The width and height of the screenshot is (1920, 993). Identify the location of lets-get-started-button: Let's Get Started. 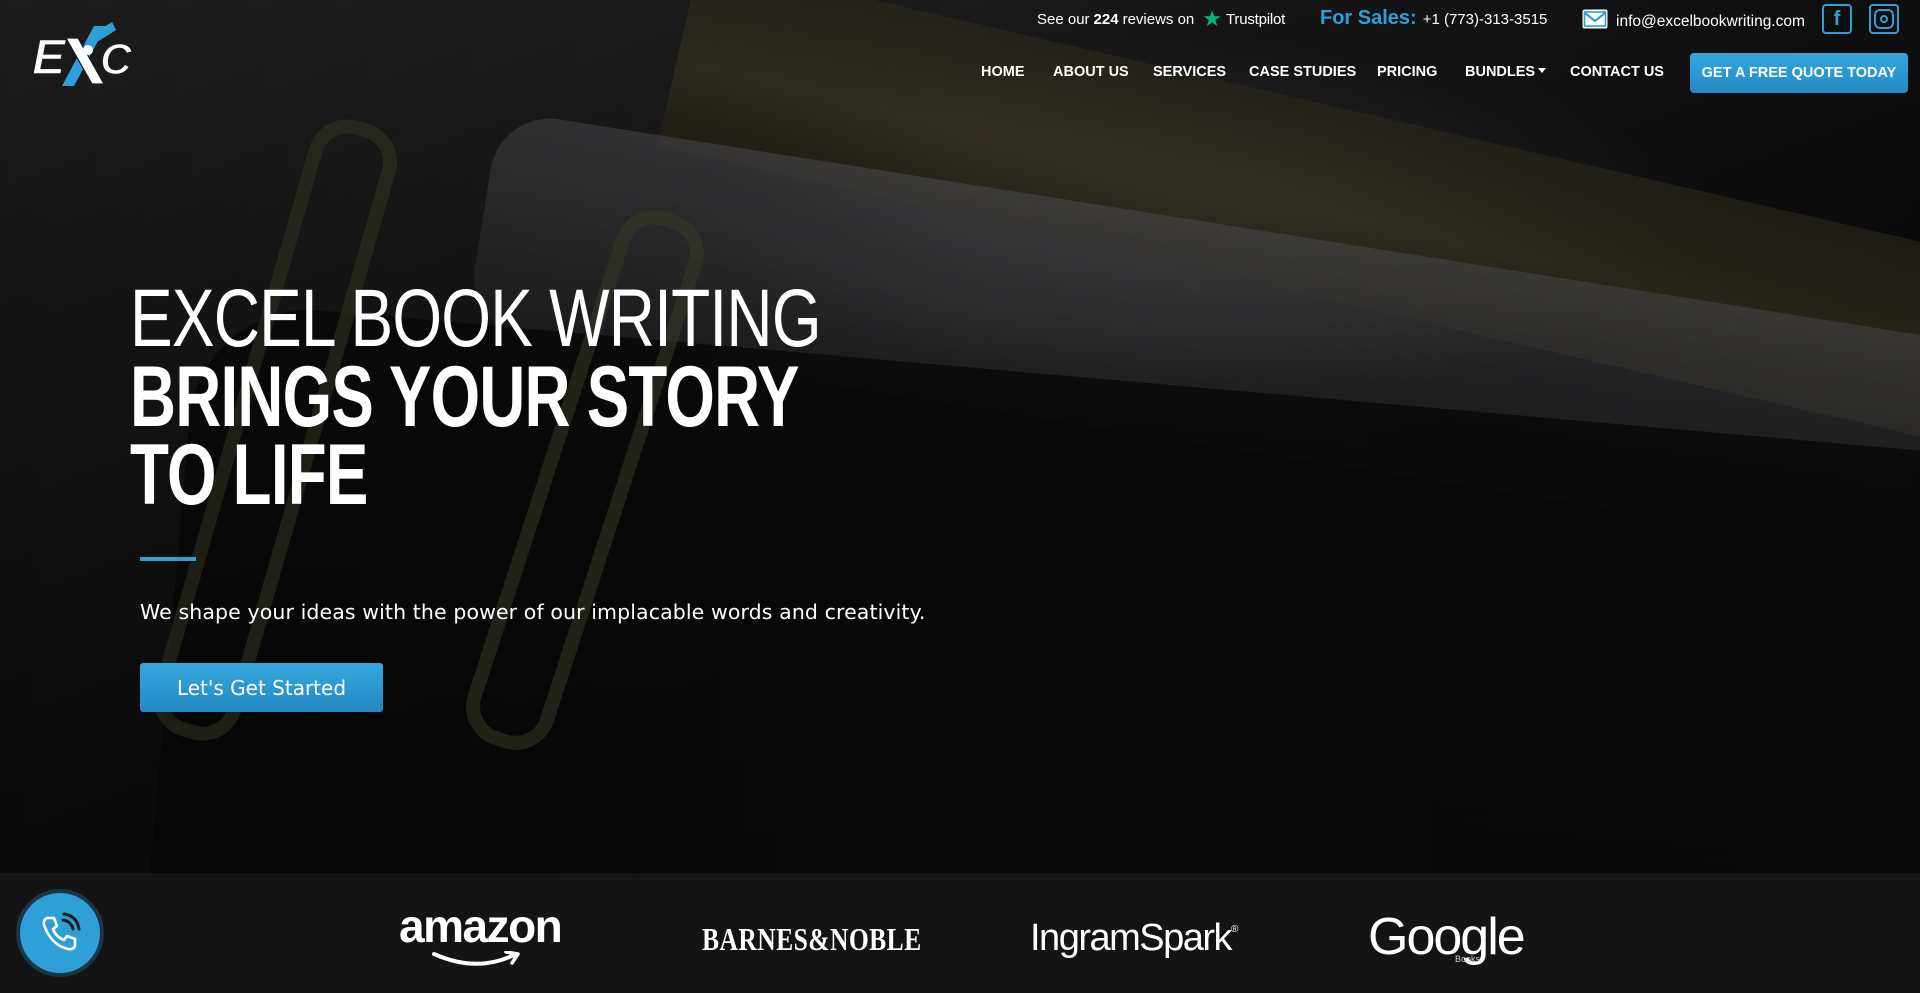
(261, 687).